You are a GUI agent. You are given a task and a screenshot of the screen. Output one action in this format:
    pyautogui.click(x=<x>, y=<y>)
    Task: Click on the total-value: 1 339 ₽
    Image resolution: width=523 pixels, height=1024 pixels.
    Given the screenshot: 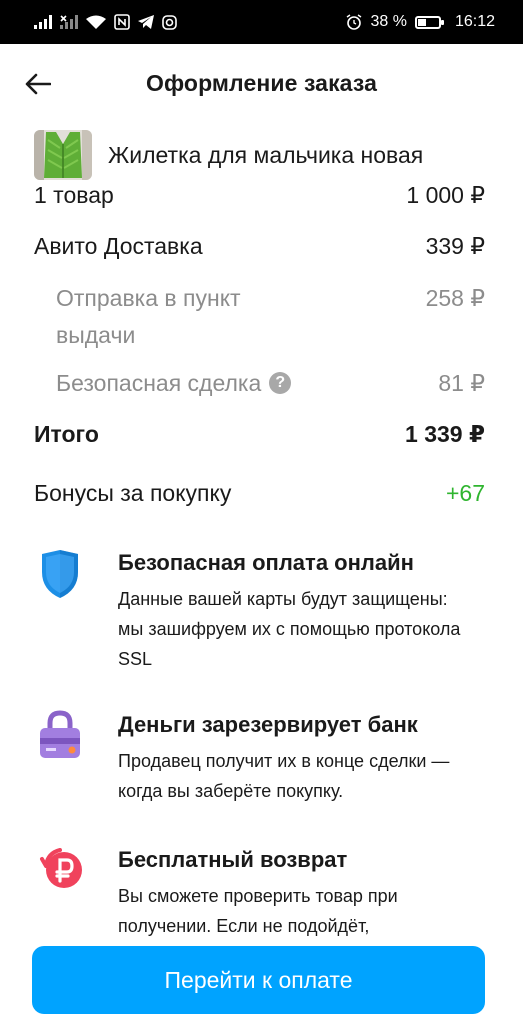 What is the action you would take?
    pyautogui.click(x=445, y=434)
    